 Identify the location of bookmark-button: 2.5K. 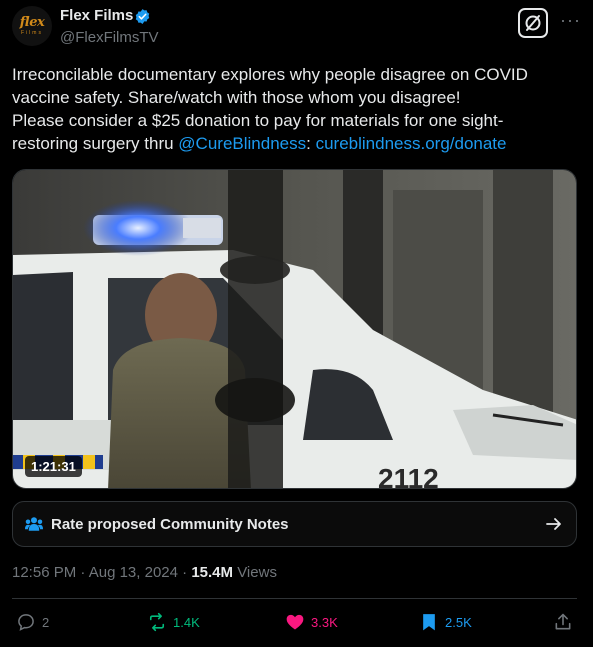
(445, 622).